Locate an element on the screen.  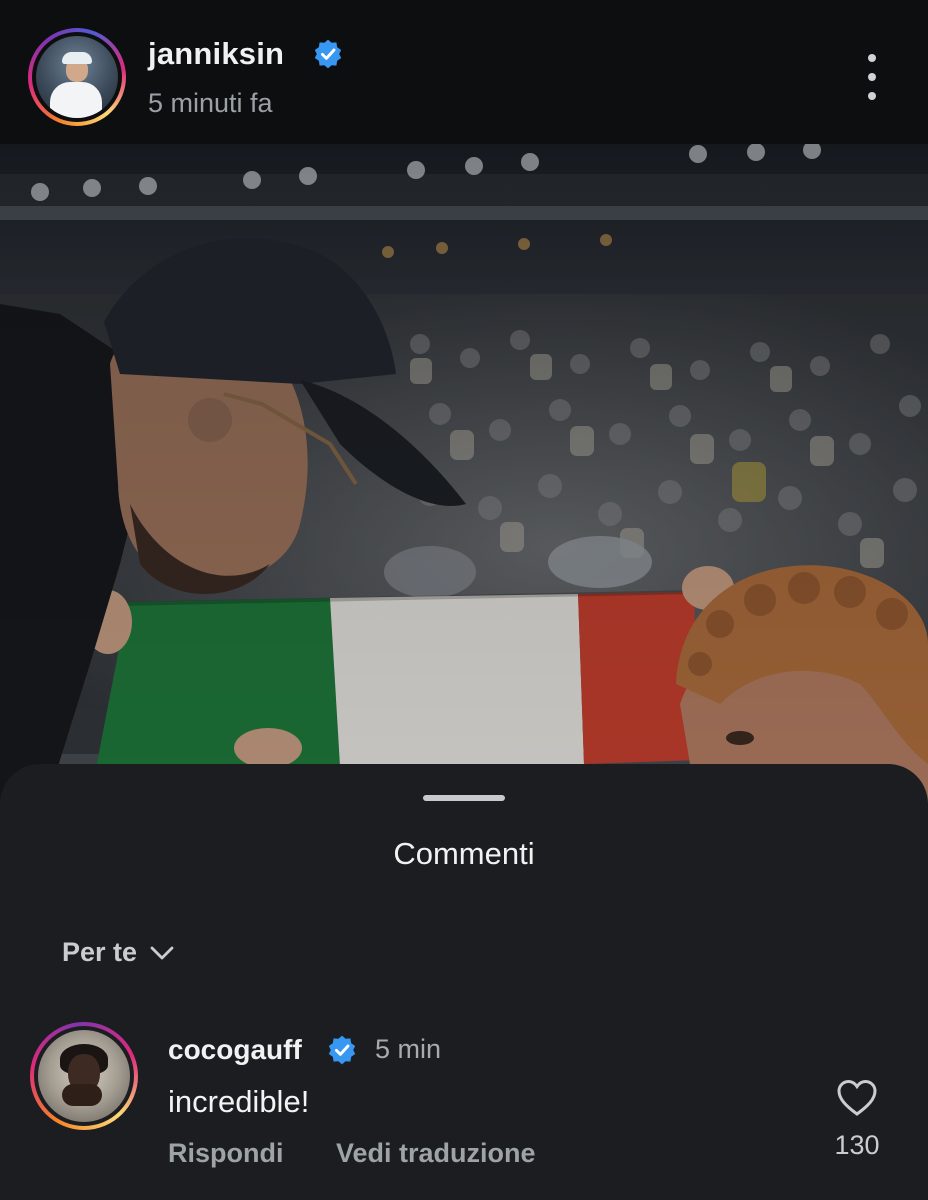
heart-icon is located at coordinates (857, 1098).